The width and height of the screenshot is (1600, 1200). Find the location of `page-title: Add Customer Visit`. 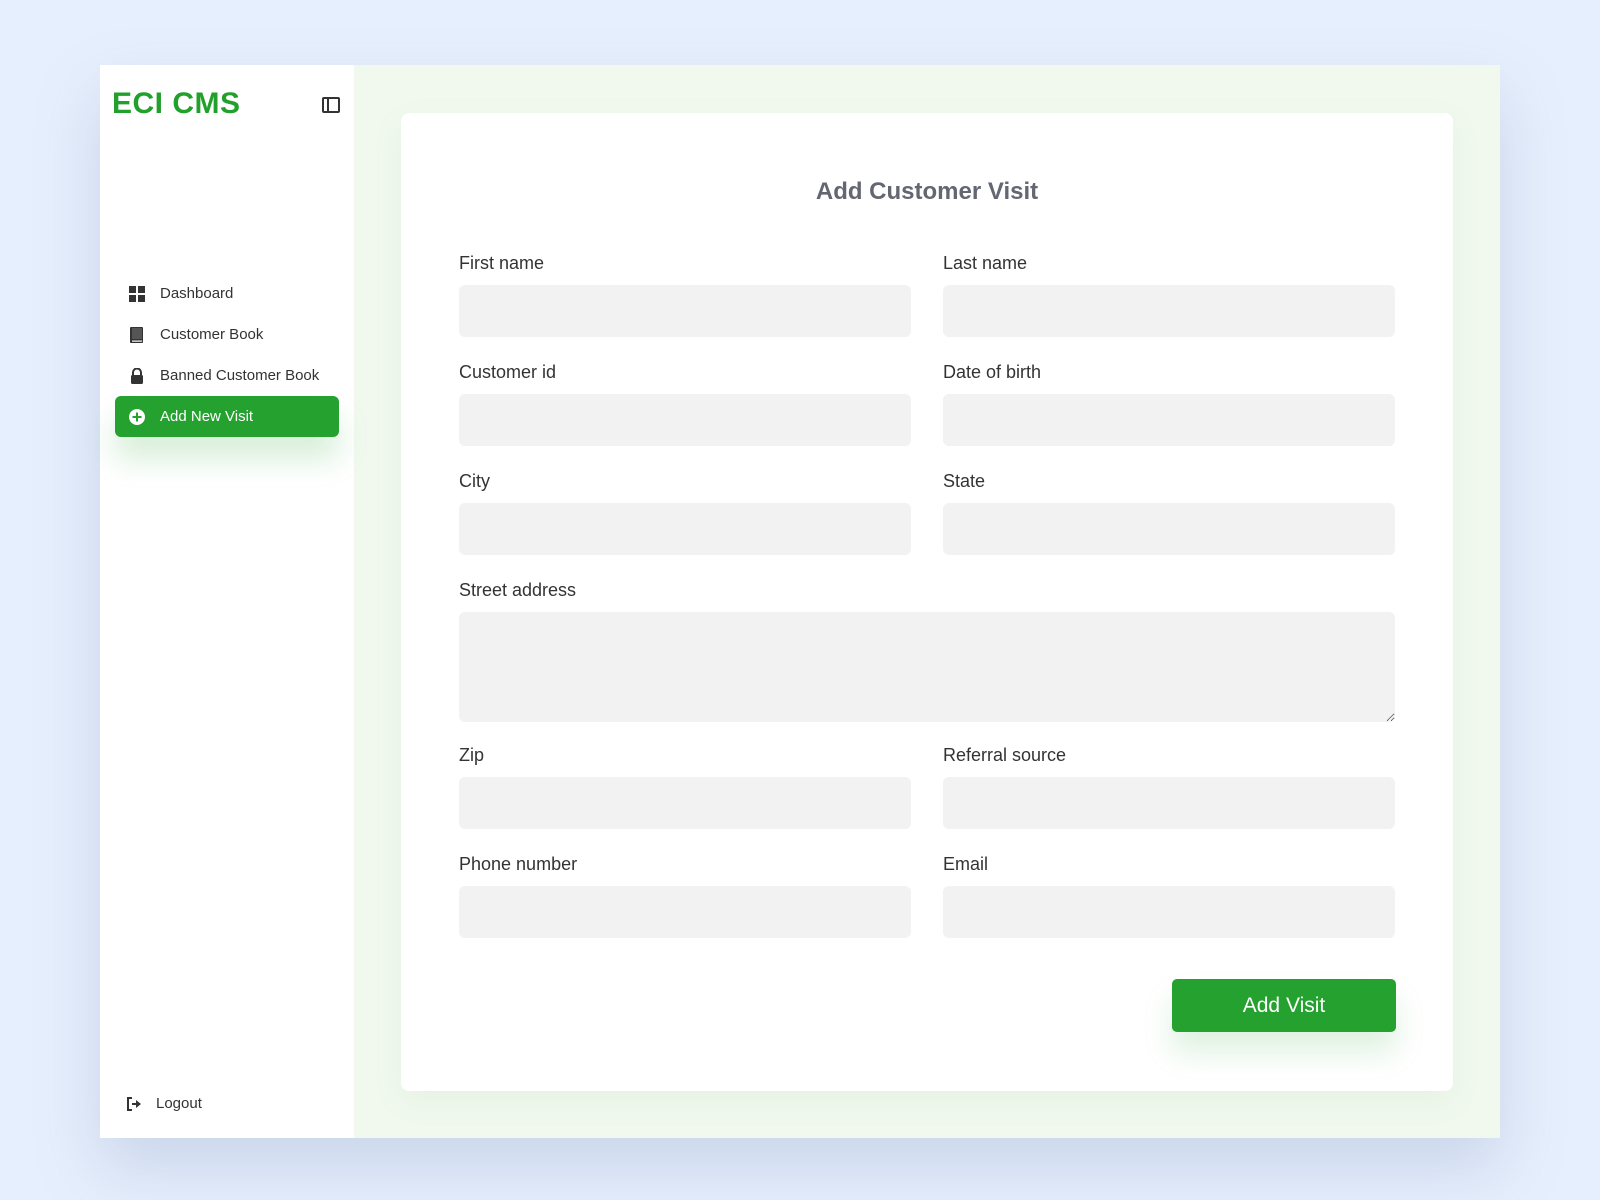

page-title: Add Customer Visit is located at coordinates (927, 191).